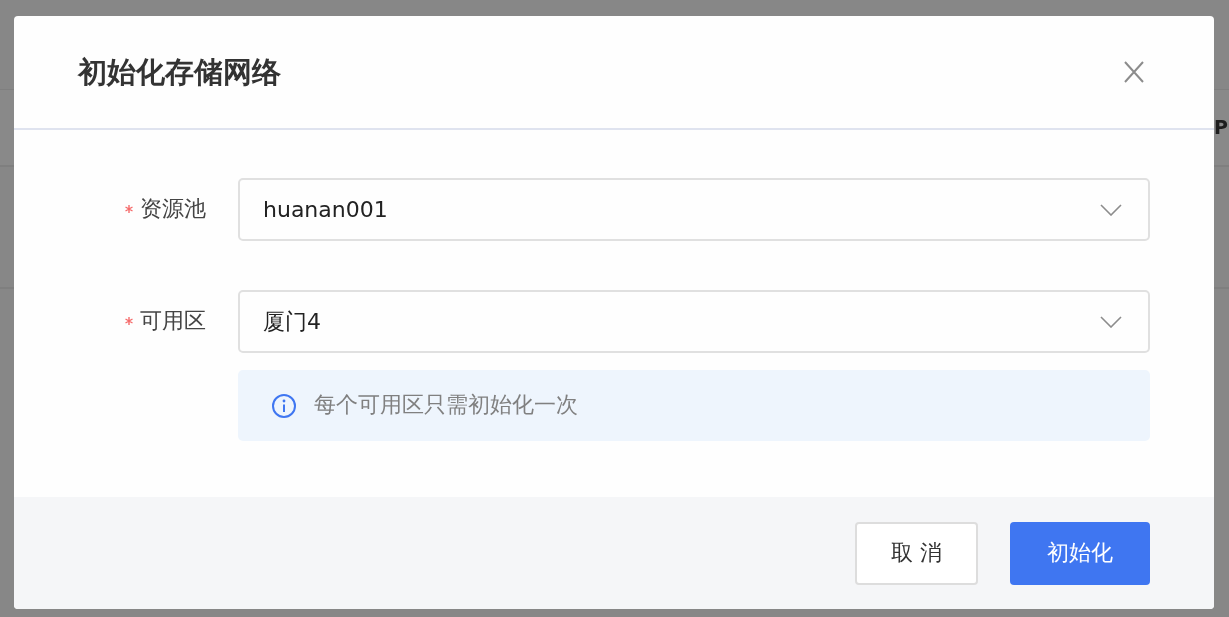 Image resolution: width=1229 pixels, height=617 pixels. Describe the element at coordinates (694, 321) in the screenshot. I see `select-field: 厦门4` at that location.